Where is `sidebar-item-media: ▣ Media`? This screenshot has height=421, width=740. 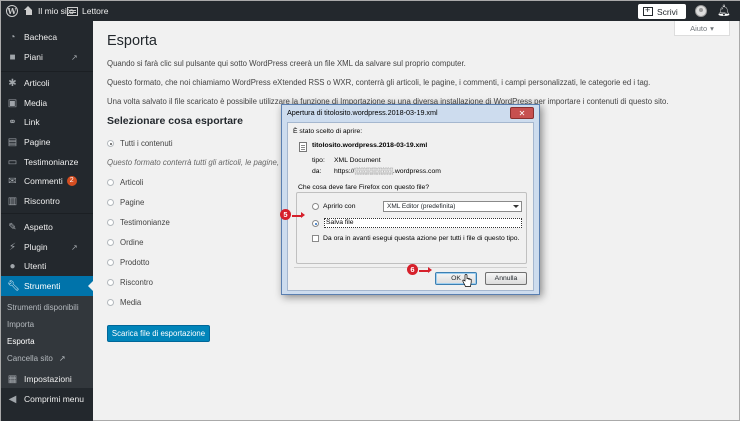 sidebar-item-media: ▣ Media is located at coordinates (47, 103).